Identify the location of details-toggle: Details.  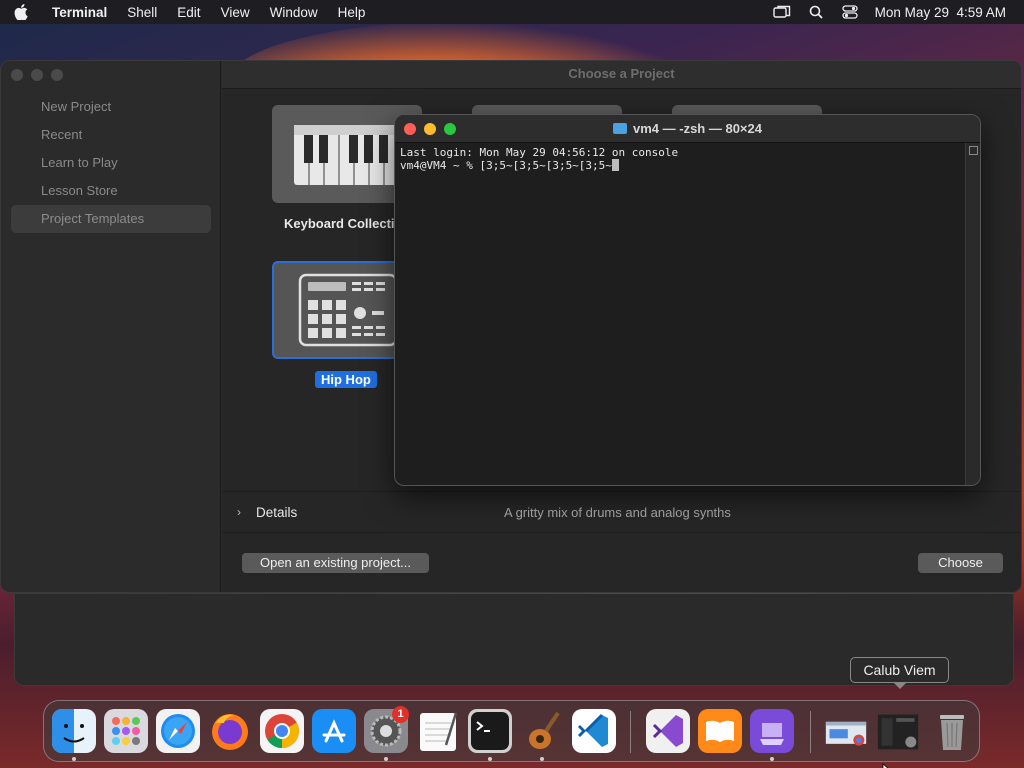
(380, 512).